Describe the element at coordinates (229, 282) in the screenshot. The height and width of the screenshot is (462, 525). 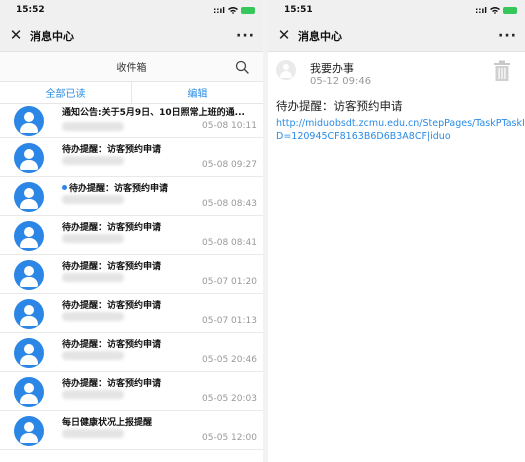
I see `message-time: 05-07 01:20` at that location.